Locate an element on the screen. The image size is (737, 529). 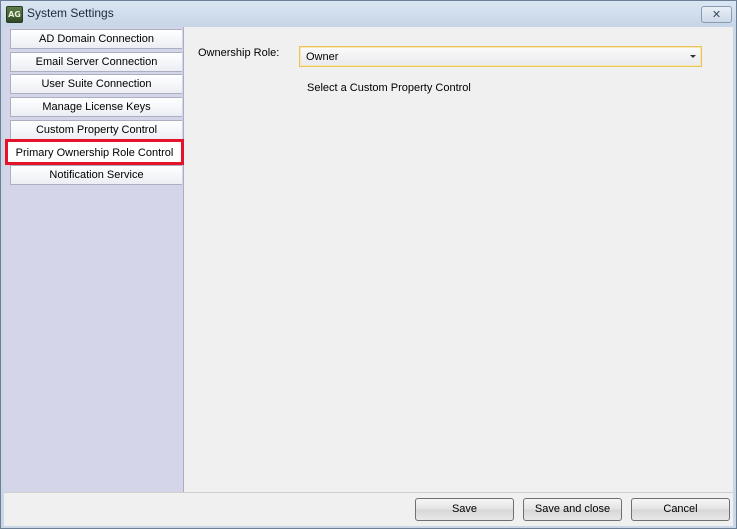
dialog-footer: Save Save and close Cancel is located at coordinates (368, 509).